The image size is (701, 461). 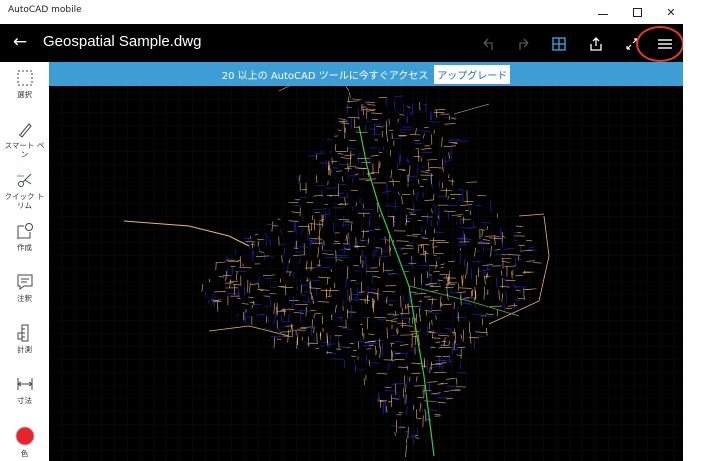 I want to click on document-title: Geospatial Sample.dwg, so click(x=122, y=41).